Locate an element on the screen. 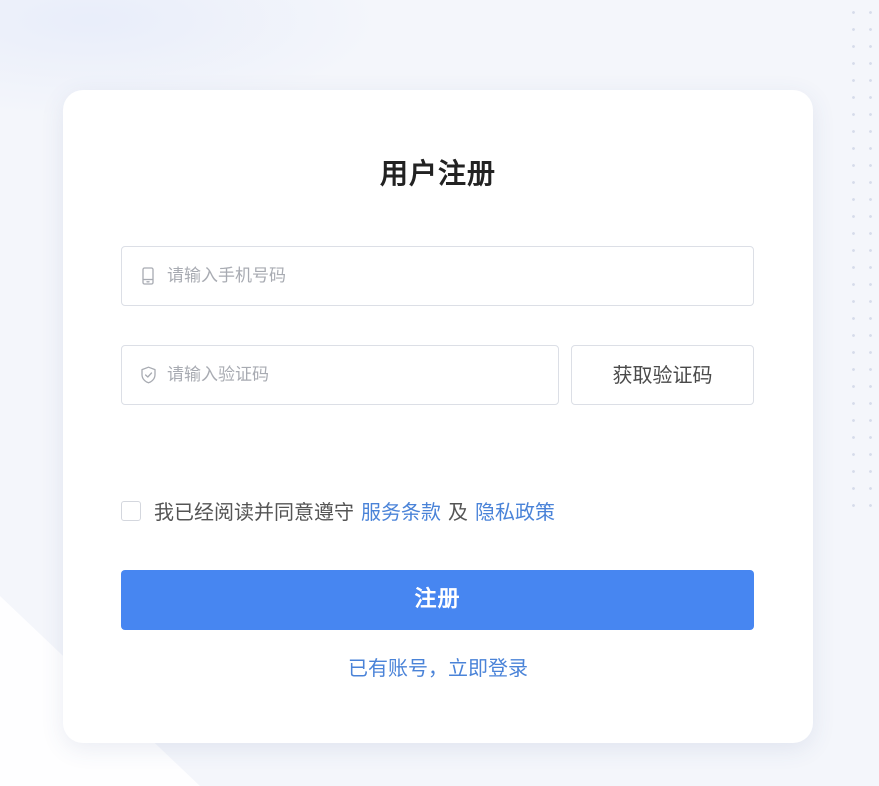 The image size is (879, 786). agreement-text: 我已经阅读并同意遵守 is located at coordinates (254, 512).